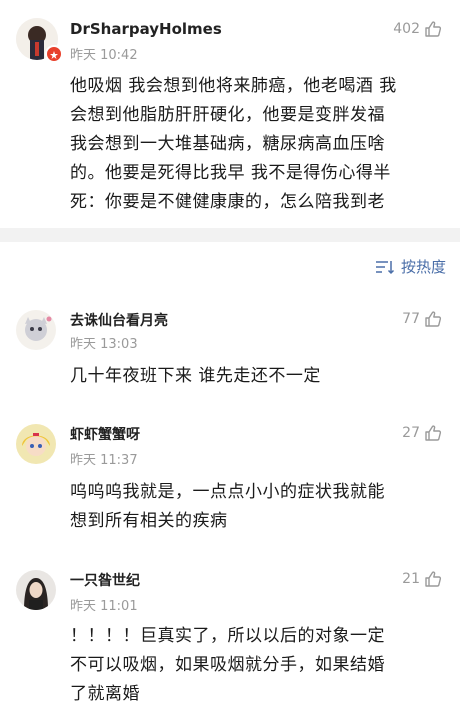 Image resolution: width=460 pixels, height=714 pixels. Describe the element at coordinates (105, 580) in the screenshot. I see `username: 一只昝世纪` at that location.